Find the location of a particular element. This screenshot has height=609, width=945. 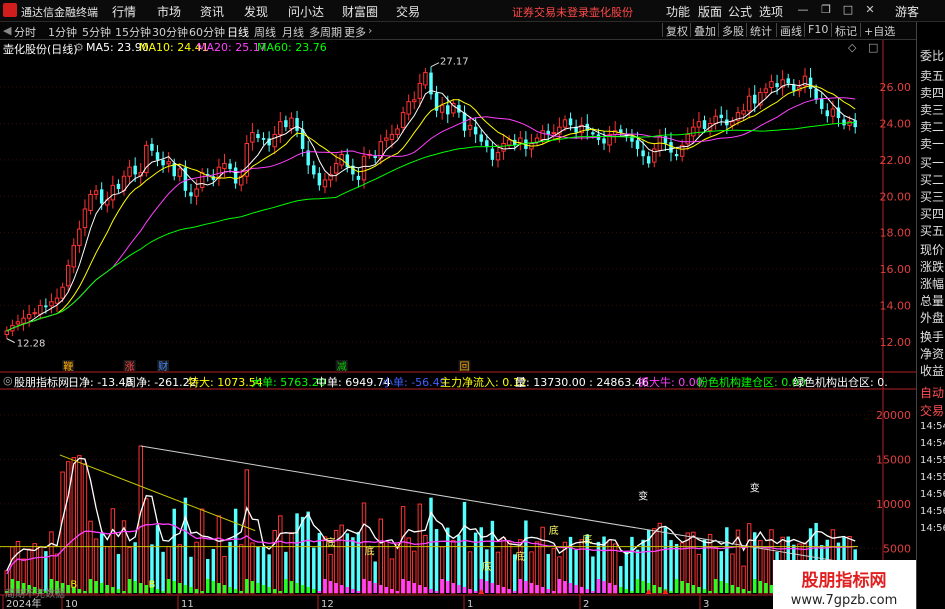

statistics-button: 统计 is located at coordinates (760, 30).